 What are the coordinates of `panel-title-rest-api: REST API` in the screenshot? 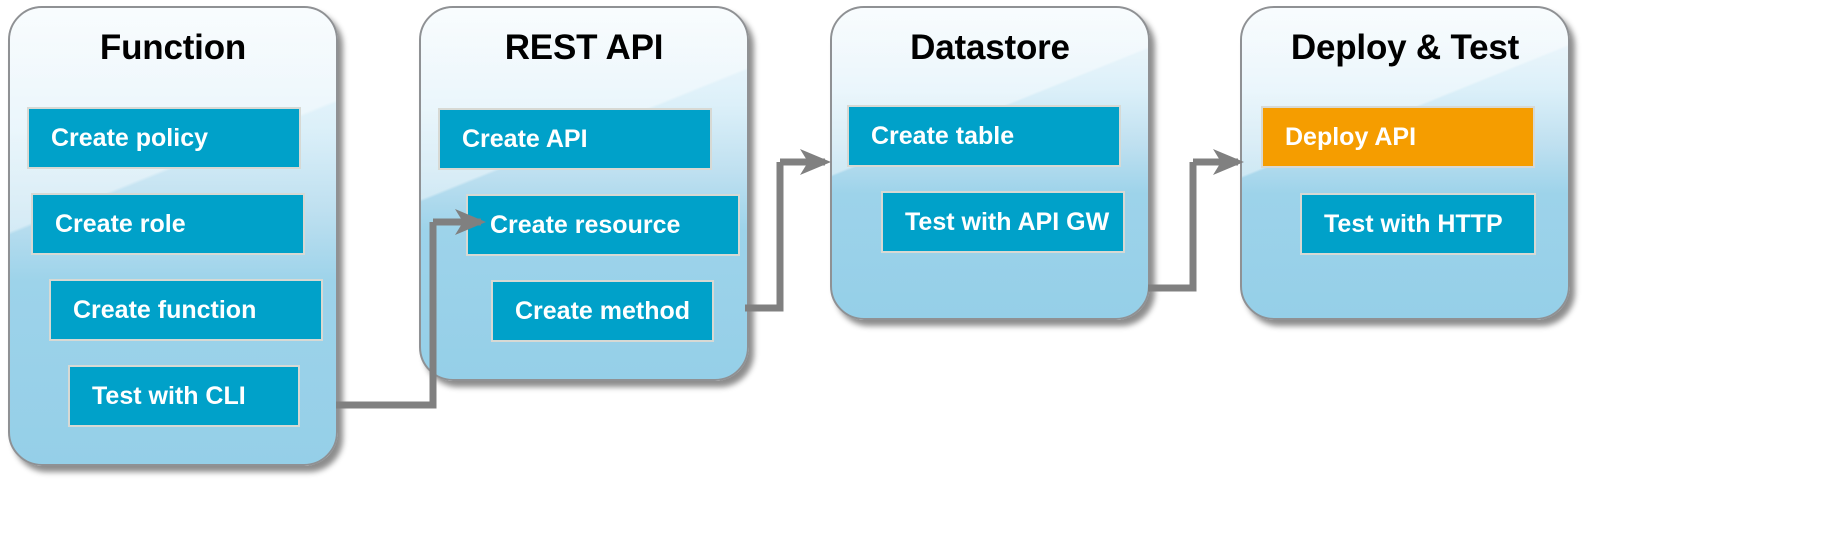 It's located at (584, 47).